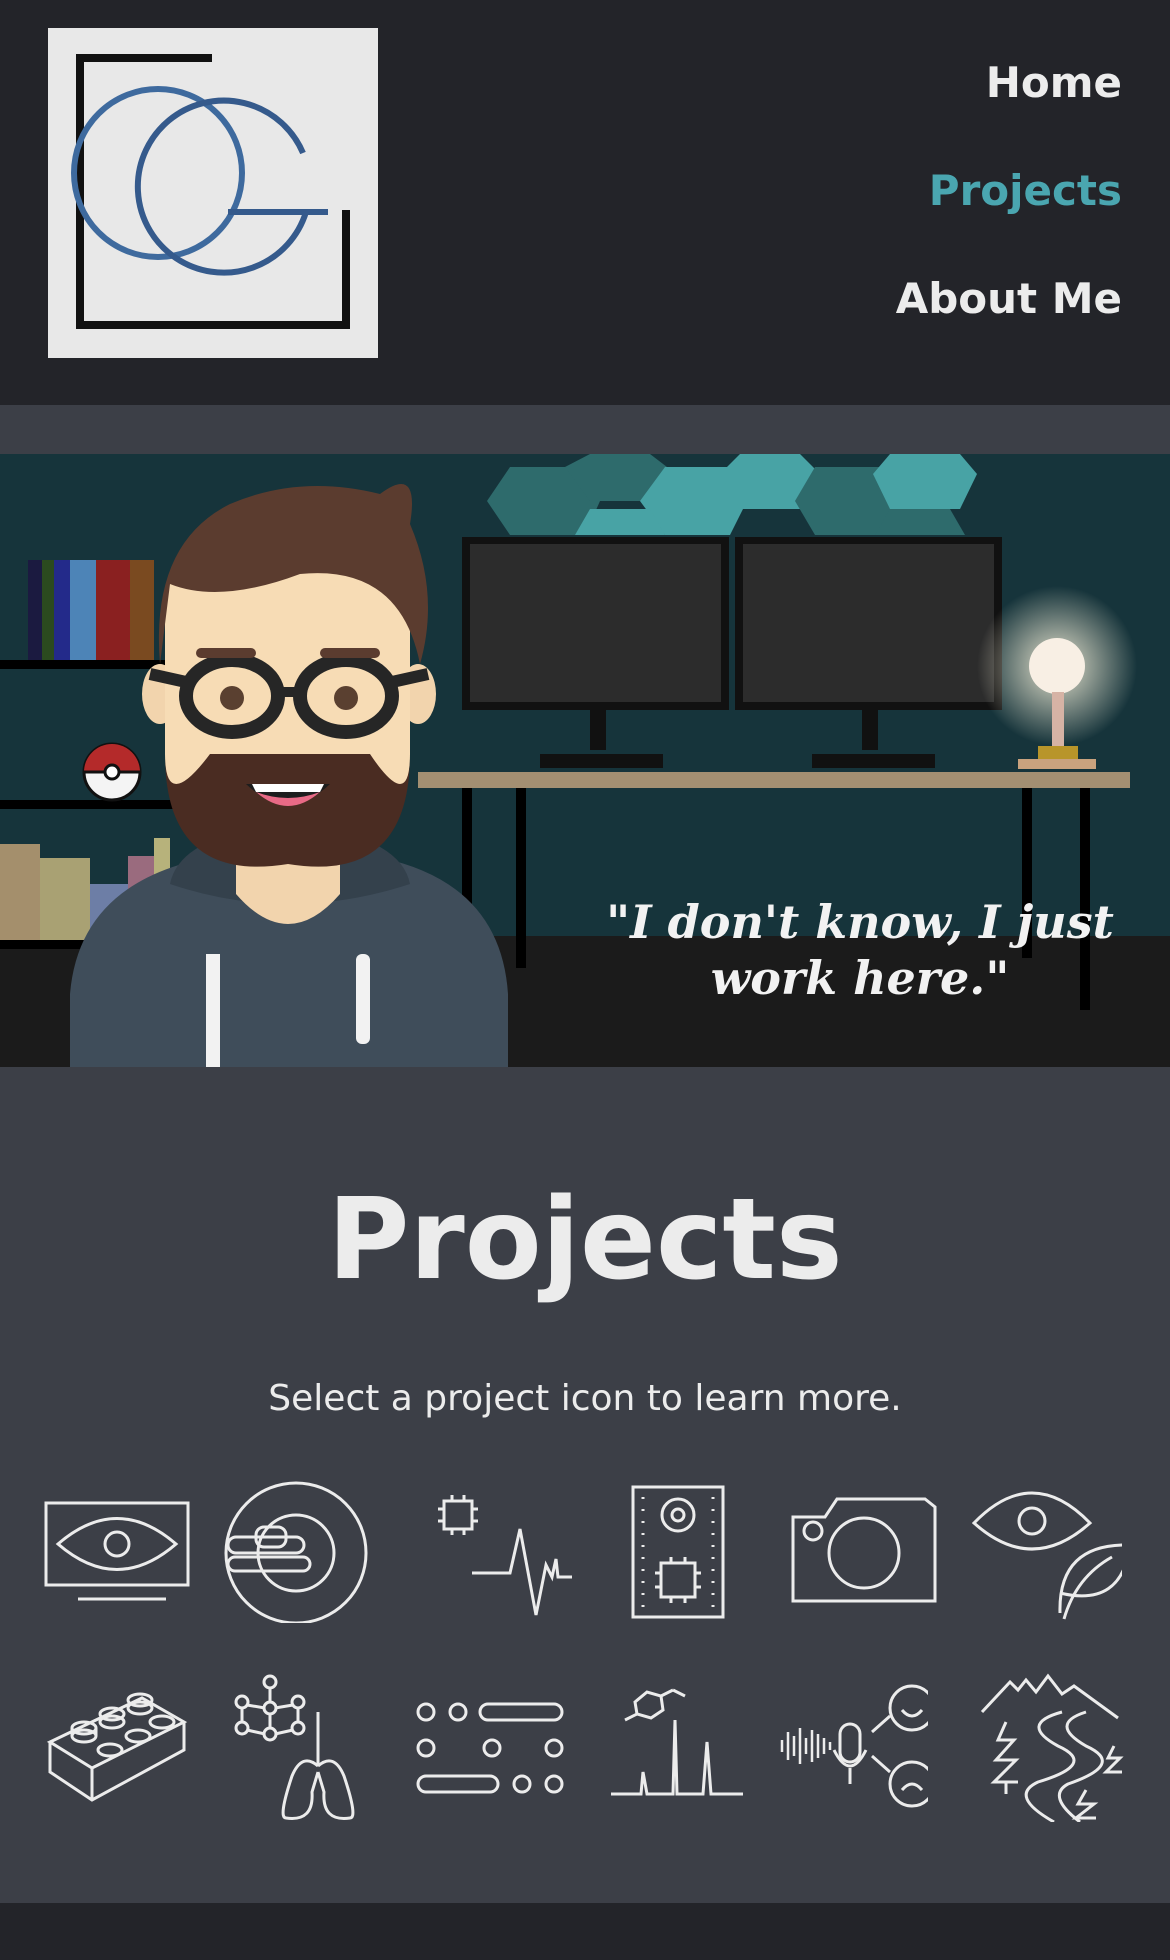  I want to click on project-eye-leaf-icon, so click(1051, 1548).